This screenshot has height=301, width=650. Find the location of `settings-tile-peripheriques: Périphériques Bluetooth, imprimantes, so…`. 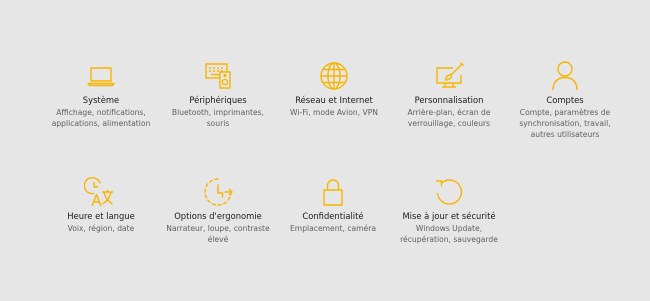

settings-tile-peripheriques: Périphériques Bluetooth, imprimantes, so… is located at coordinates (218, 94).